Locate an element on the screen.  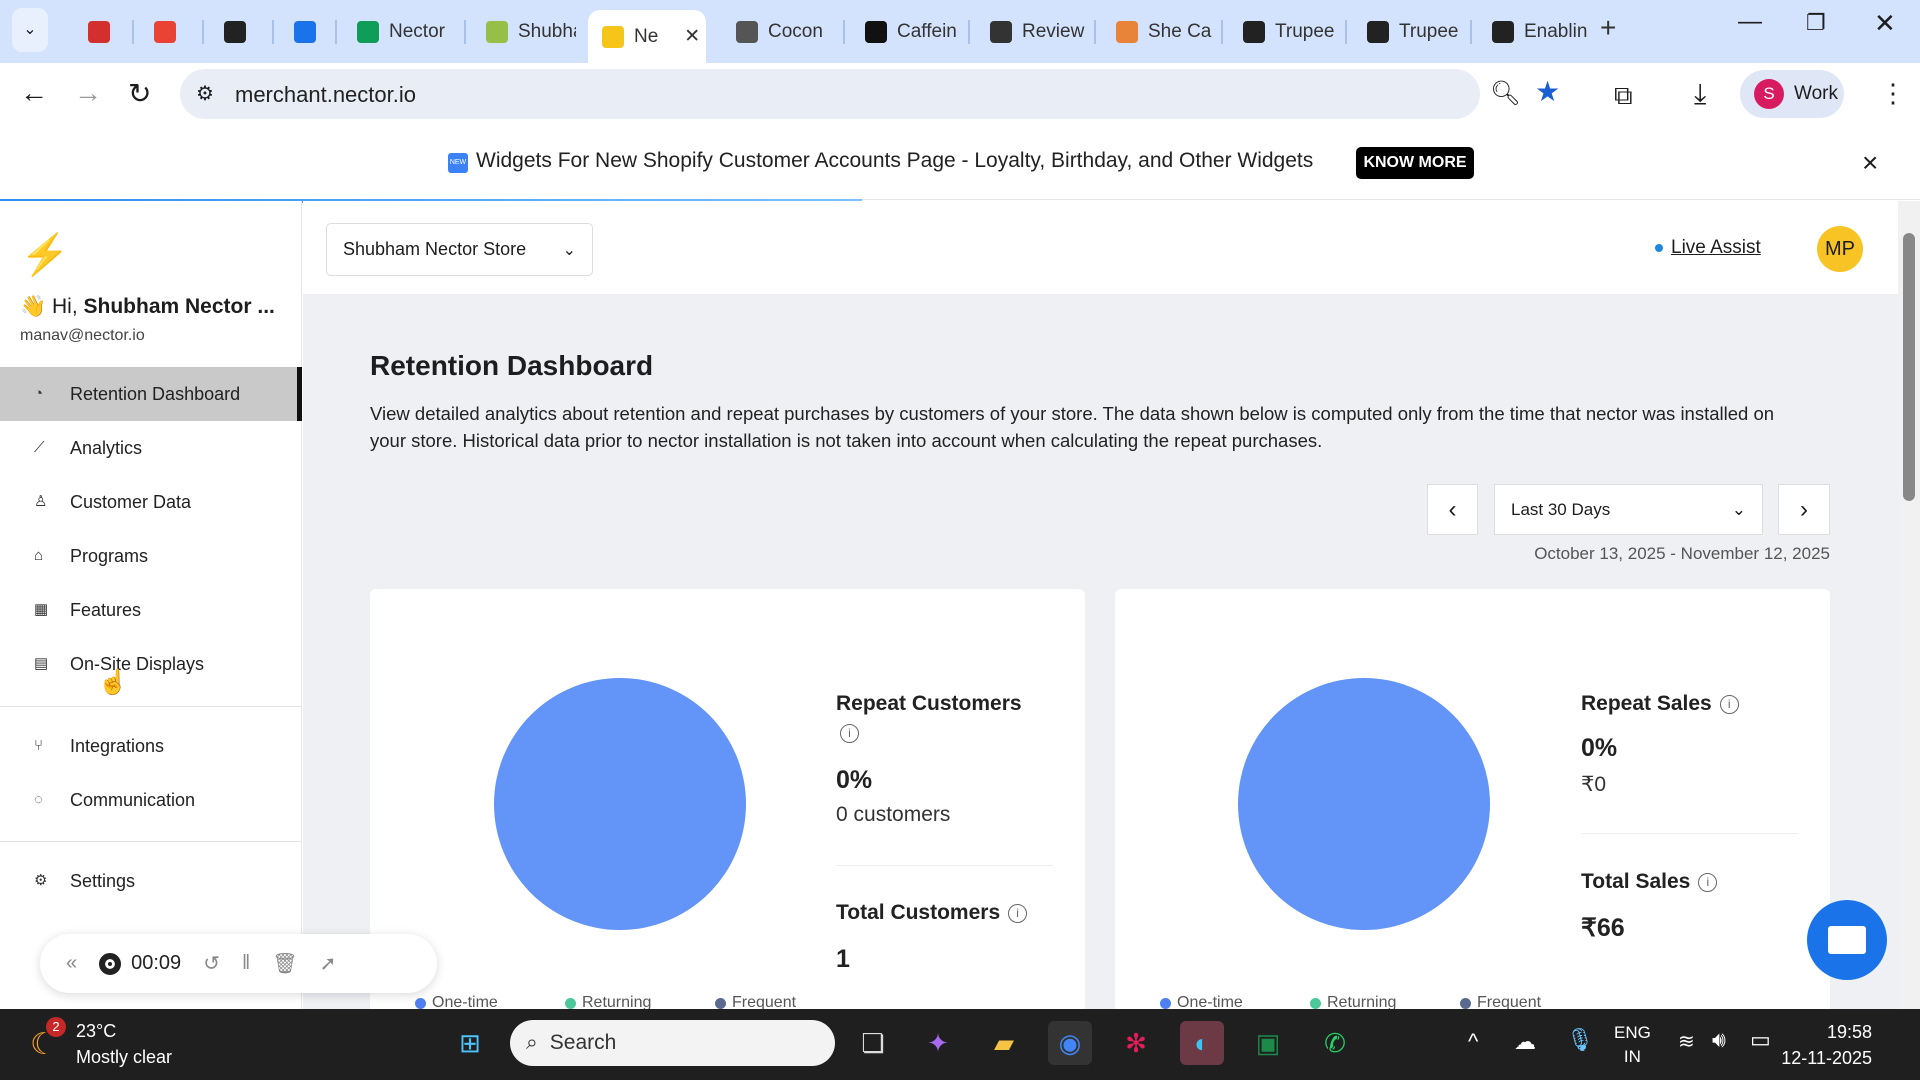
tab: Review is located at coordinates (1031, 32).